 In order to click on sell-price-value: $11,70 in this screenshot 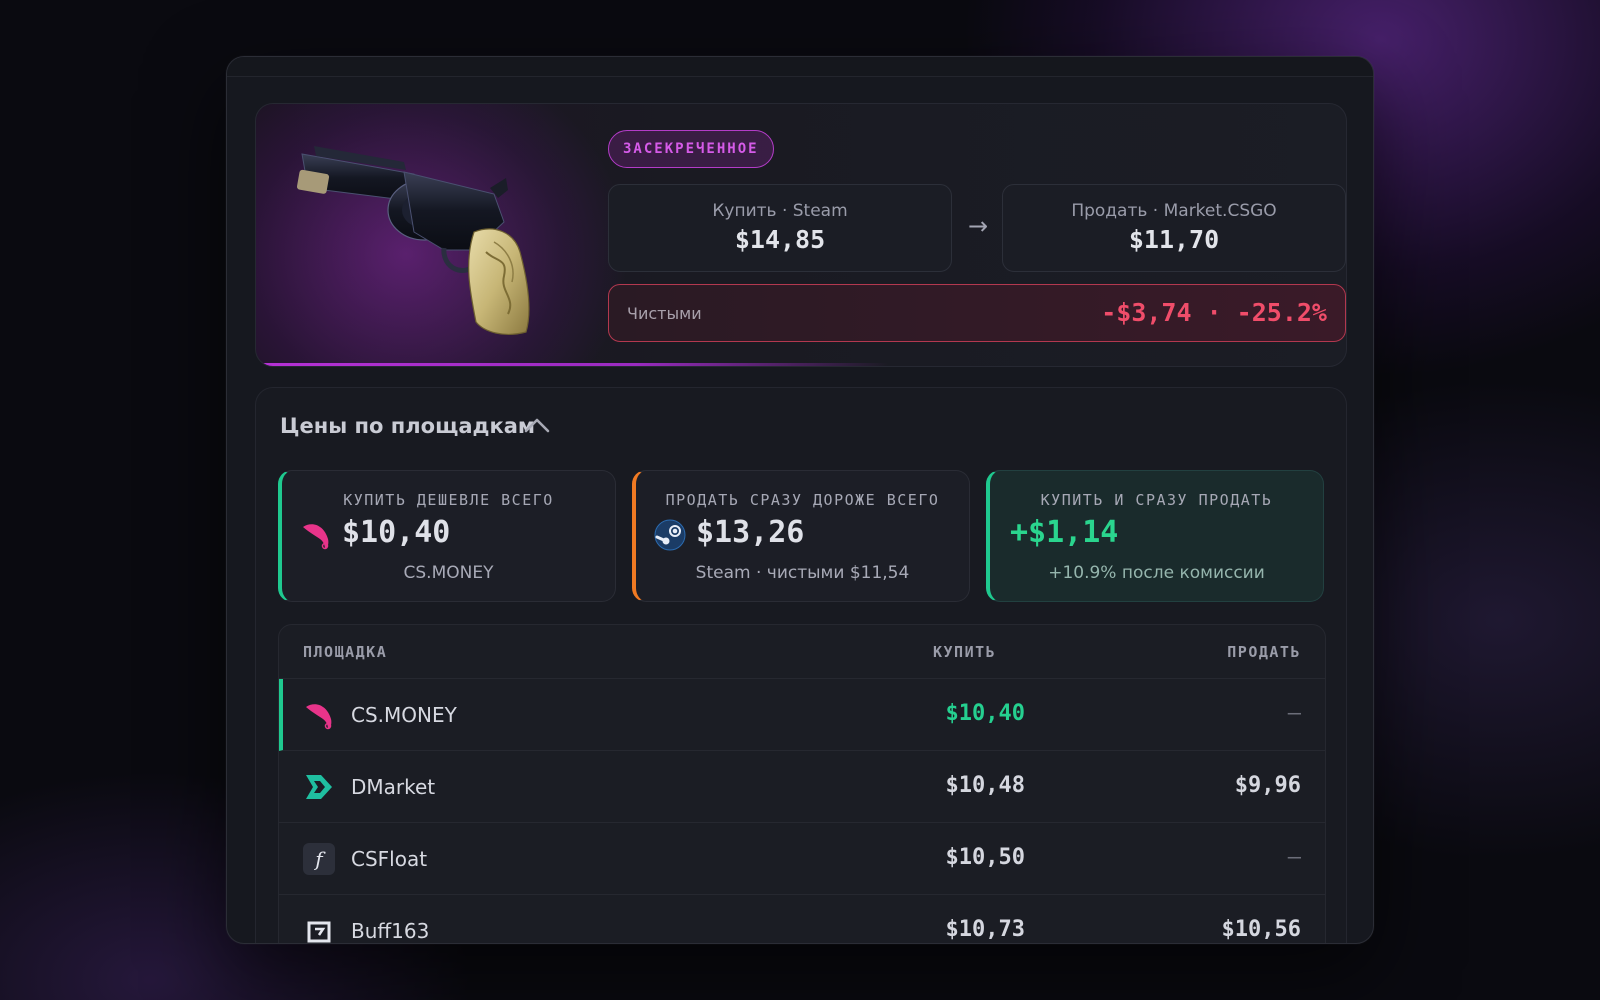, I will do `click(1174, 239)`.